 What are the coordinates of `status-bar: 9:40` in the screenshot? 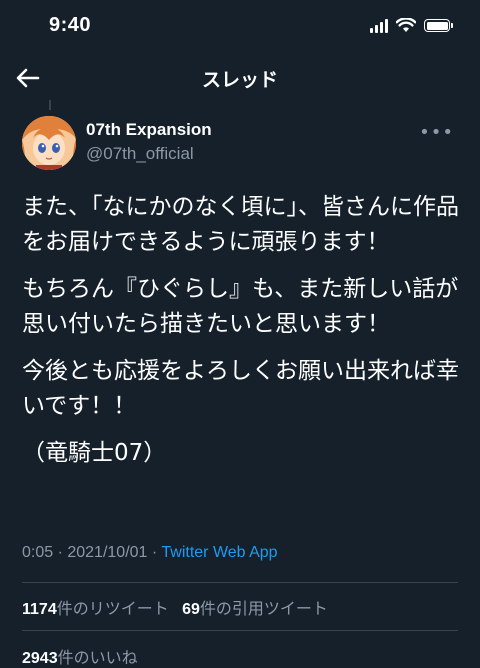 It's located at (240, 27).